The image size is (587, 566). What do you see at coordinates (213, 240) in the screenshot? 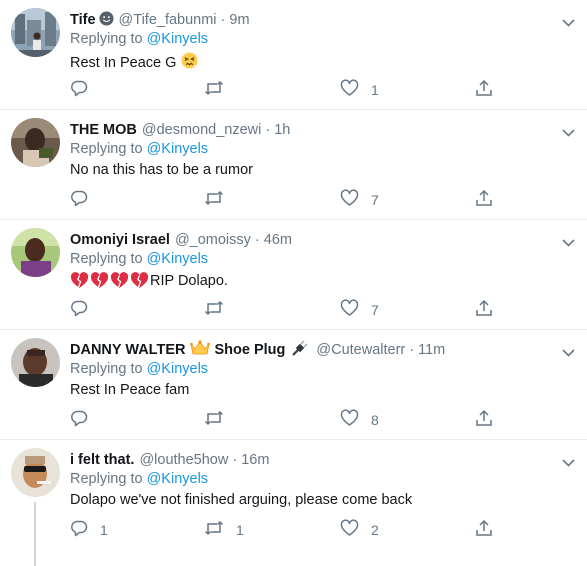
I see `user-handle: @_omoissy` at bounding box center [213, 240].